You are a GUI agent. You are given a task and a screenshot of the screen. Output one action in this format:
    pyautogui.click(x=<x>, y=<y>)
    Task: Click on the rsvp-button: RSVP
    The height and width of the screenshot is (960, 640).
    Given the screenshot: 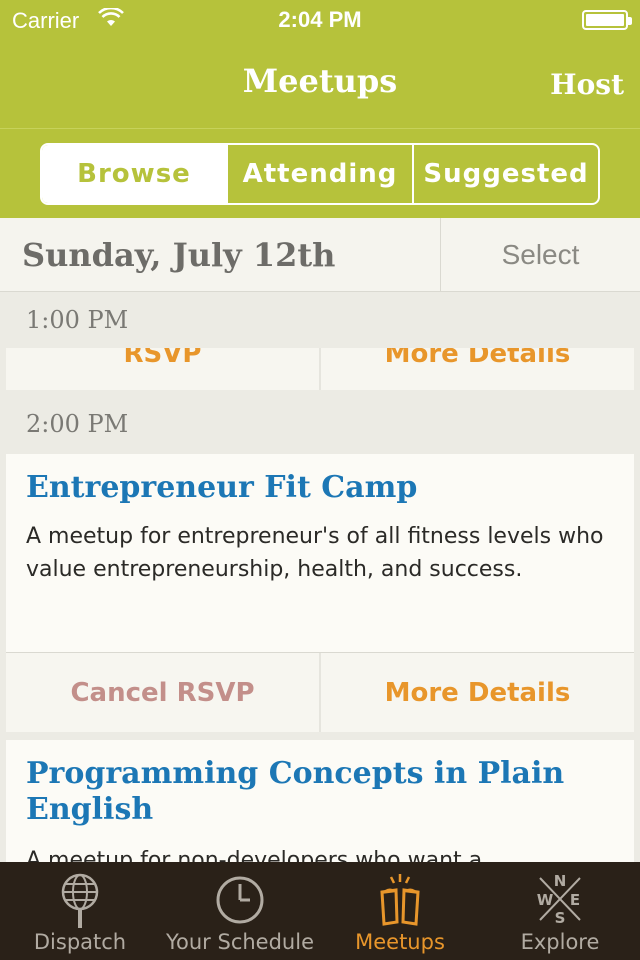 What is the action you would take?
    pyautogui.click(x=162, y=366)
    